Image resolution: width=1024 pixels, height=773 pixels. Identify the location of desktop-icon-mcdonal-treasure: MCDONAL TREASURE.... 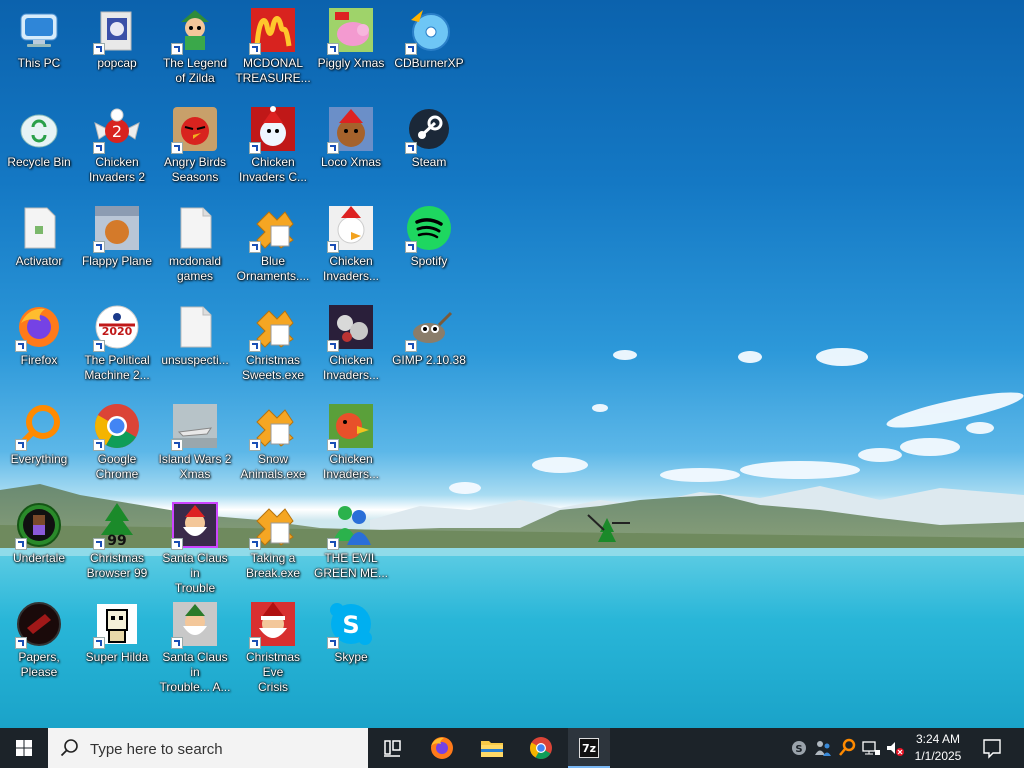
(273, 50).